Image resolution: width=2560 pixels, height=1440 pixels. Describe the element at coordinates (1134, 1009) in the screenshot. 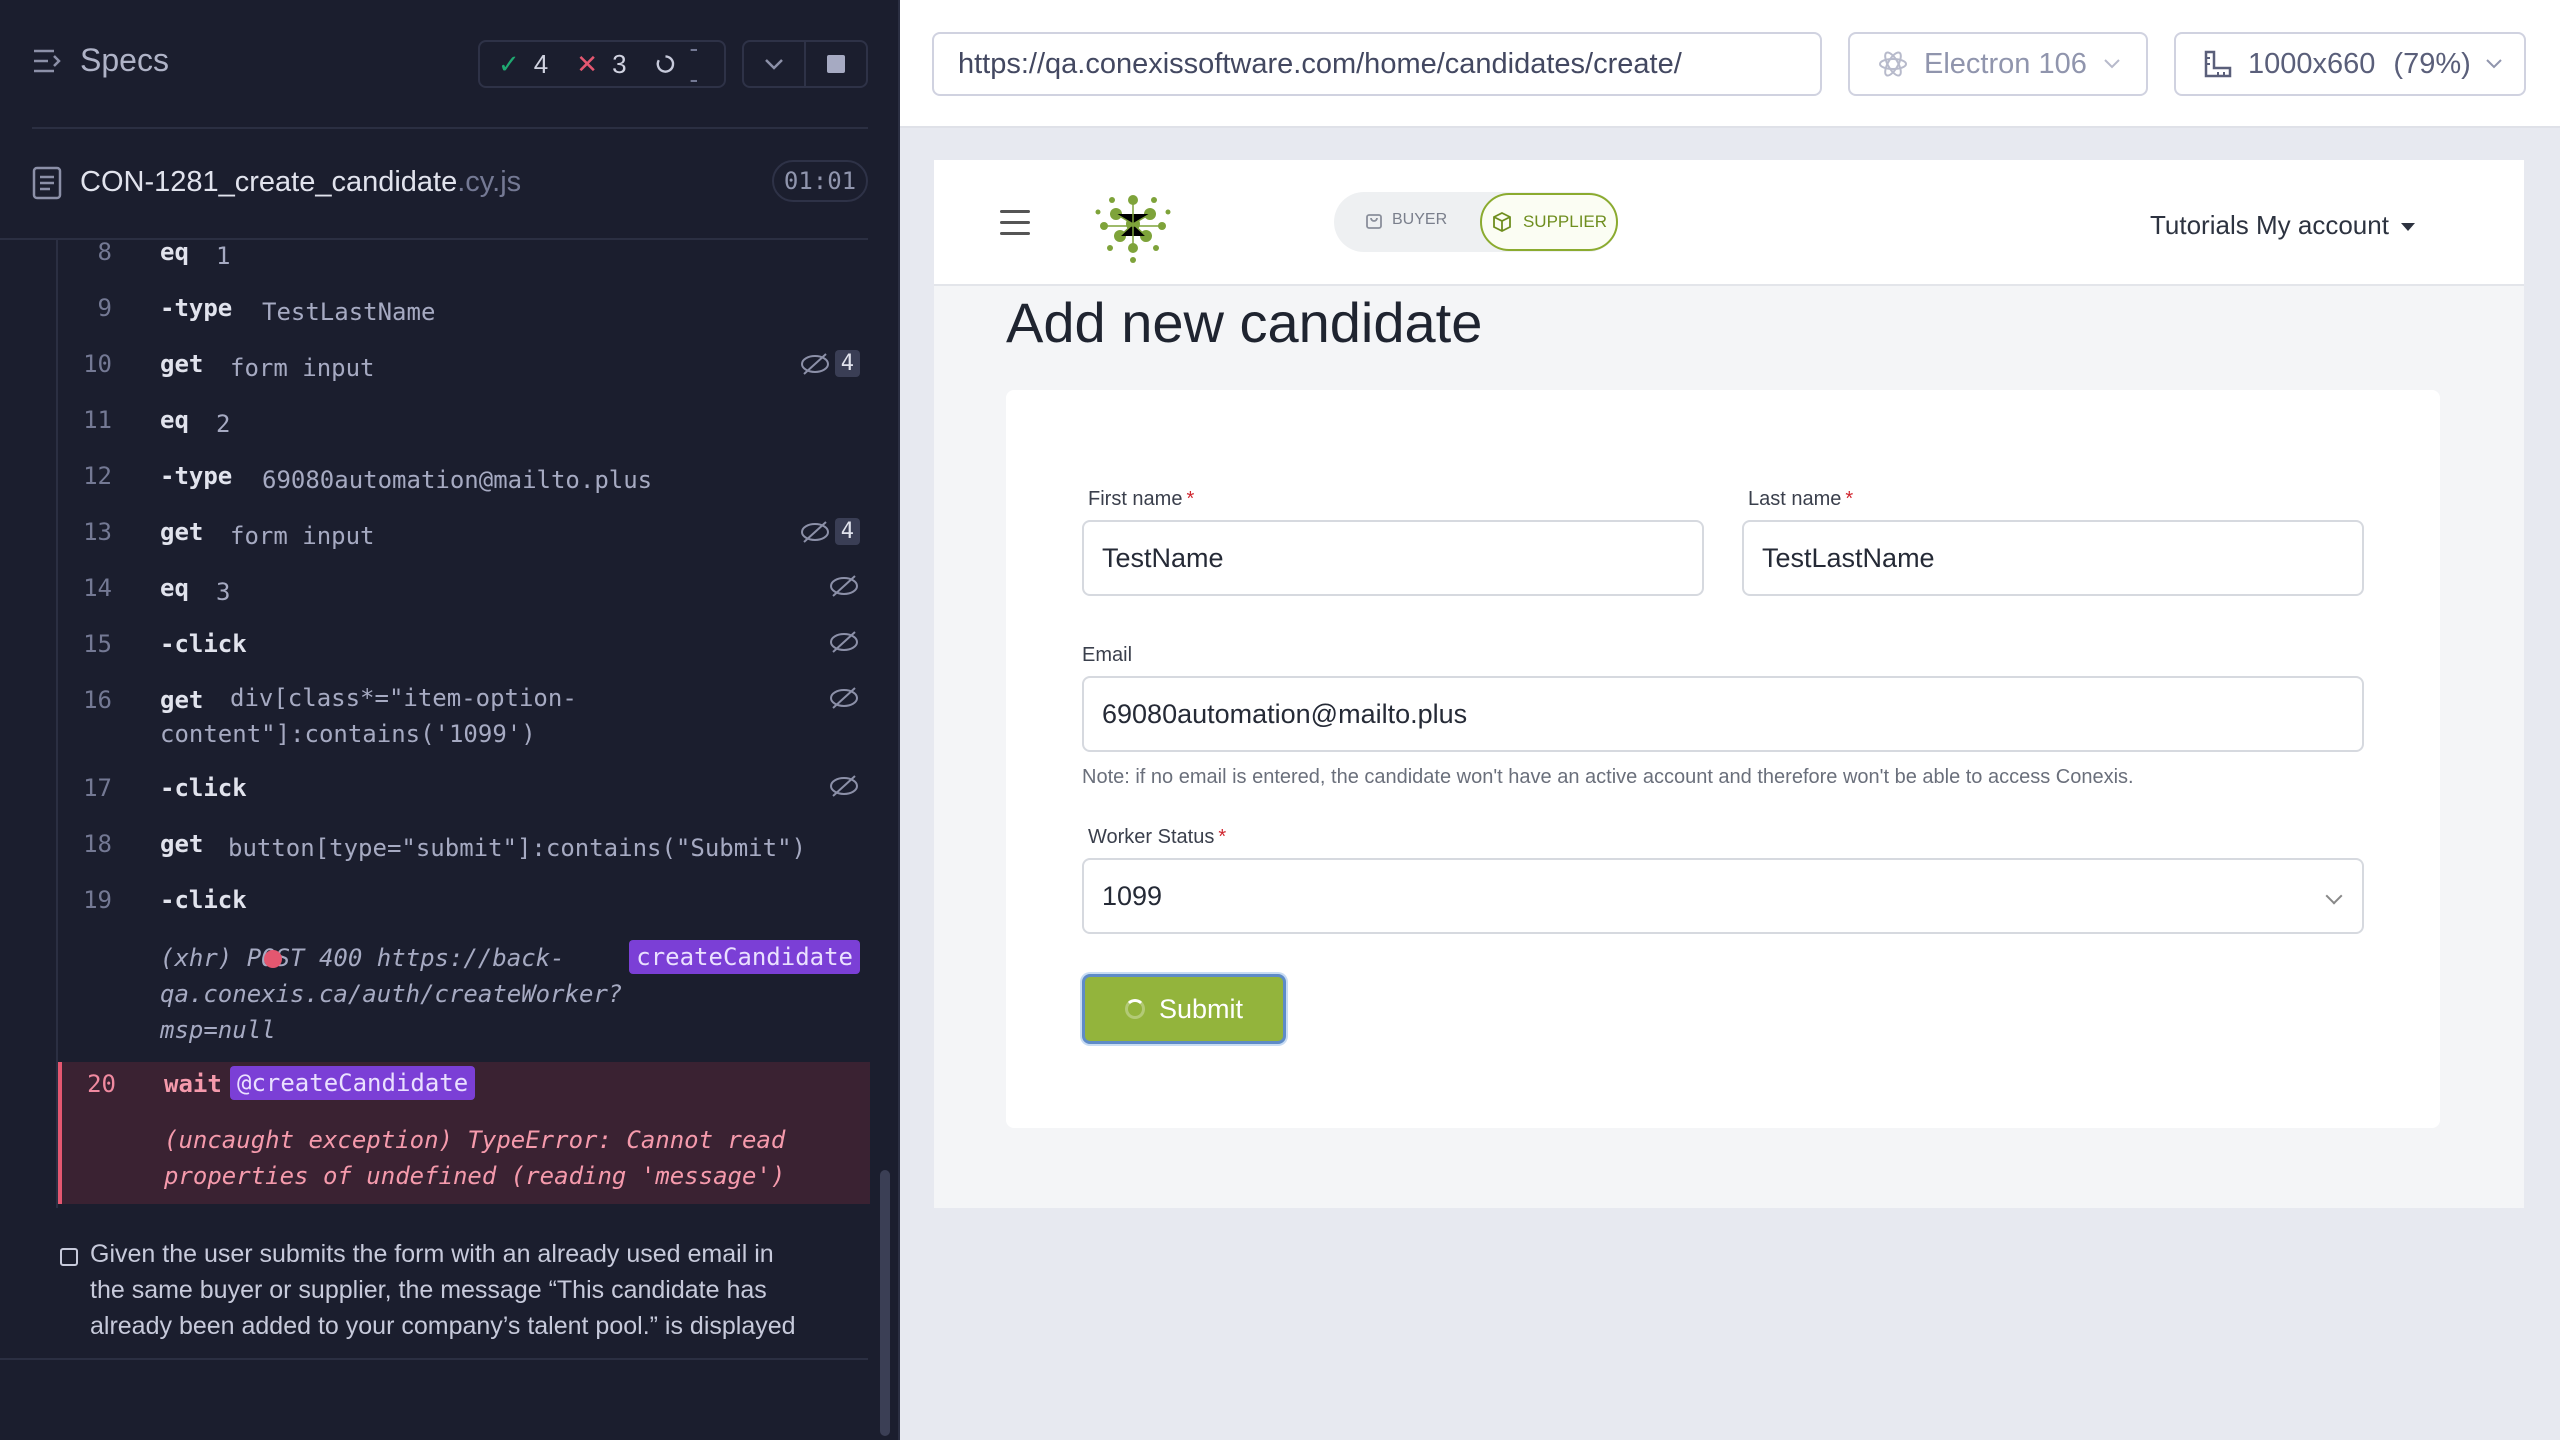

I see `loading-spinner-icon` at that location.